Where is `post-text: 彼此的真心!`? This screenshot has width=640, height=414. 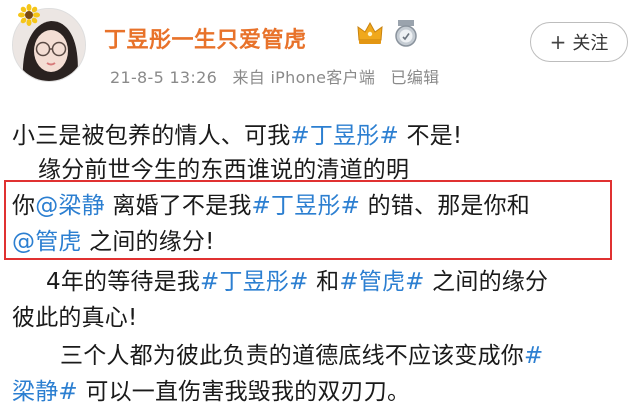
post-text: 彼此的真心! is located at coordinates (75, 318).